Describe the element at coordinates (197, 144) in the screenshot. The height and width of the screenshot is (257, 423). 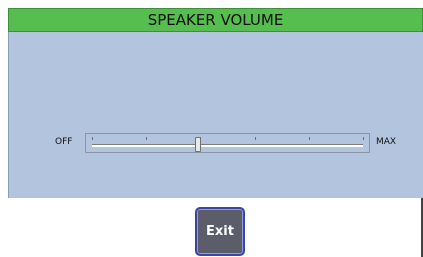
I see `slider-thumb` at that location.